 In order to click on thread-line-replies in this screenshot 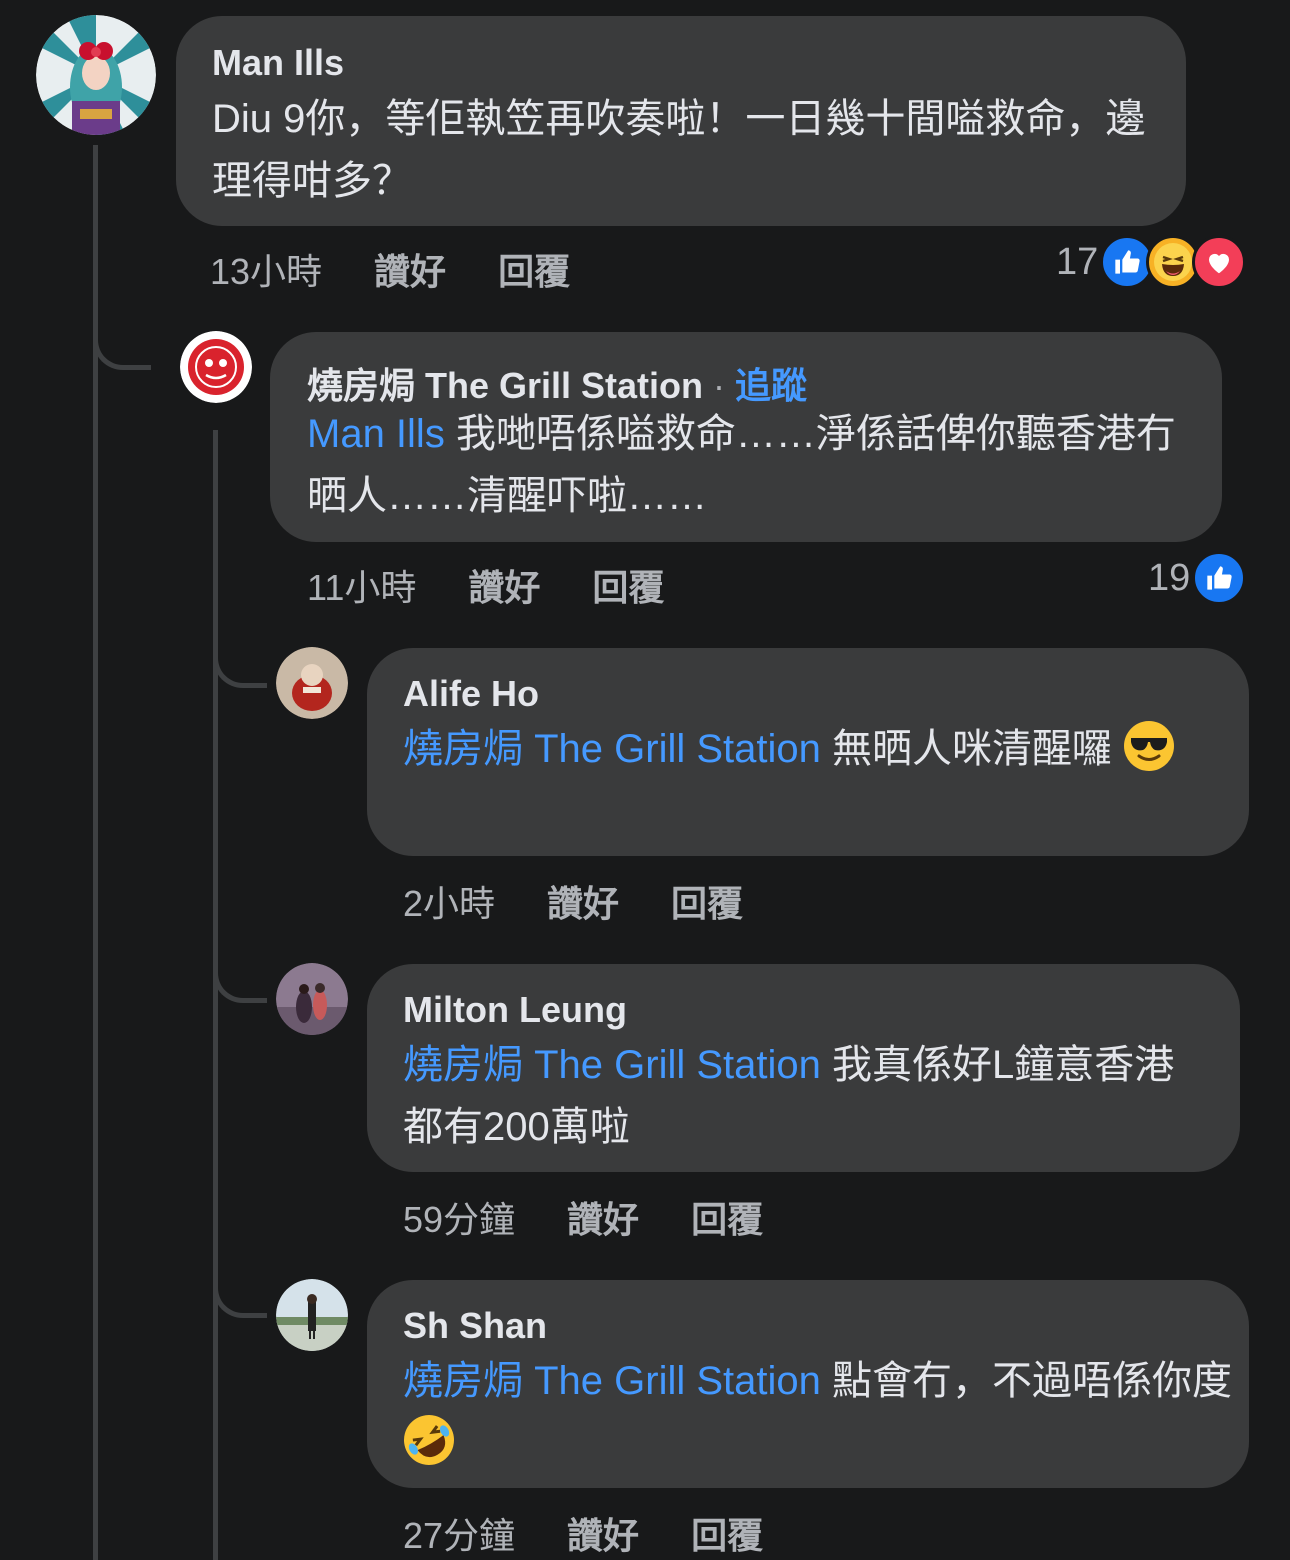, I will do `click(215, 995)`.